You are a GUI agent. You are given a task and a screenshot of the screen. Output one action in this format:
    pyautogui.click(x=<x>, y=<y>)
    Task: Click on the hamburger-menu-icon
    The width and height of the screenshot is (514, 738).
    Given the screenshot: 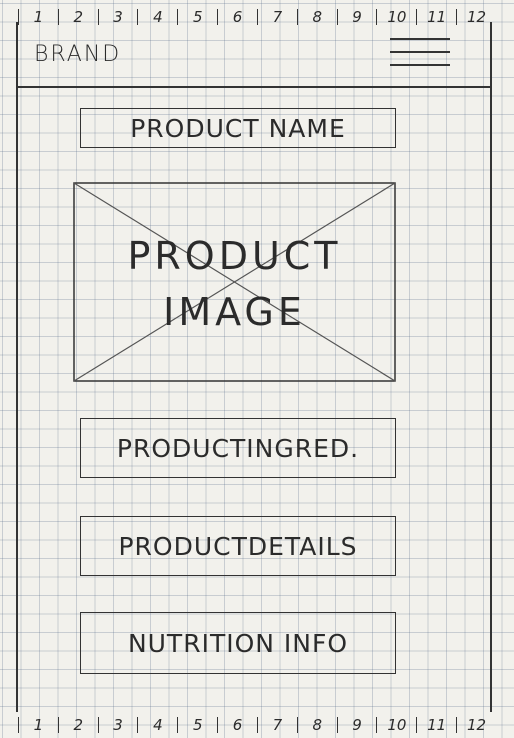 What is the action you would take?
    pyautogui.click(x=420, y=58)
    